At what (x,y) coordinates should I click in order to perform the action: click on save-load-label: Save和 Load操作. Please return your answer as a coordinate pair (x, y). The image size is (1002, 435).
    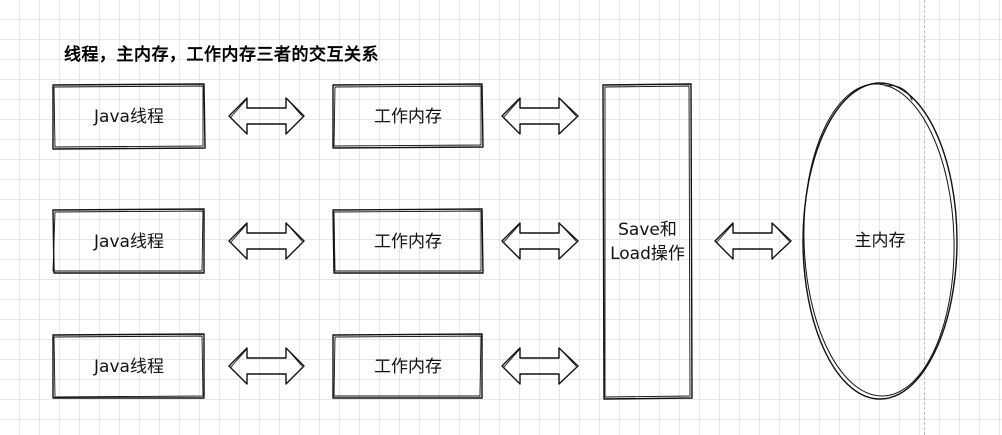
    Looking at the image, I should click on (647, 241).